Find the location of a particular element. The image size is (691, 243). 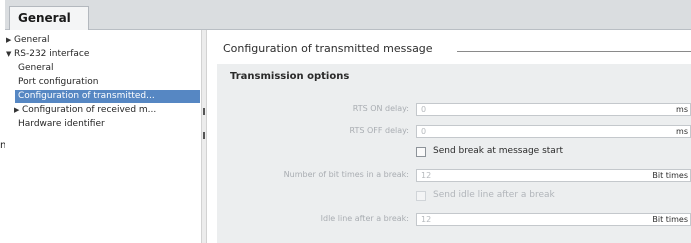

send-break-label: Send break at message start is located at coordinates (498, 151).